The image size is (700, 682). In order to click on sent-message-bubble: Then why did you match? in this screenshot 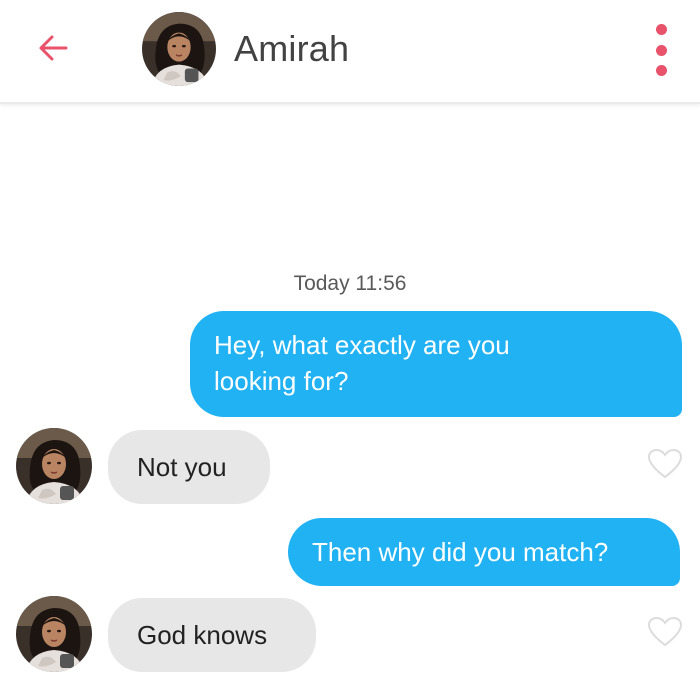, I will do `click(484, 552)`.